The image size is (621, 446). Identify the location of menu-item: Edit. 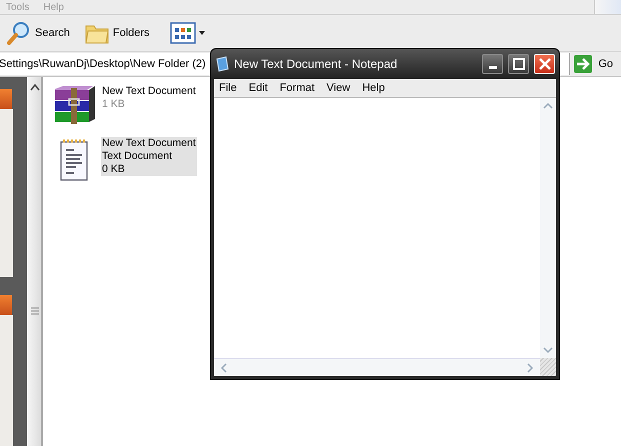
(258, 88).